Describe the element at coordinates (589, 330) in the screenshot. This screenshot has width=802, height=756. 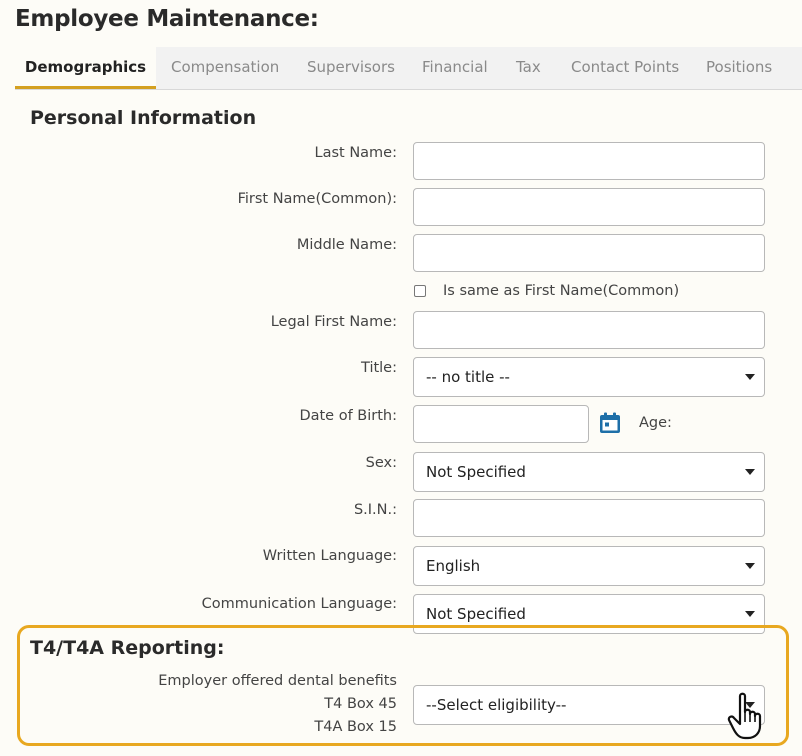
I see `legal-first-name-input` at that location.